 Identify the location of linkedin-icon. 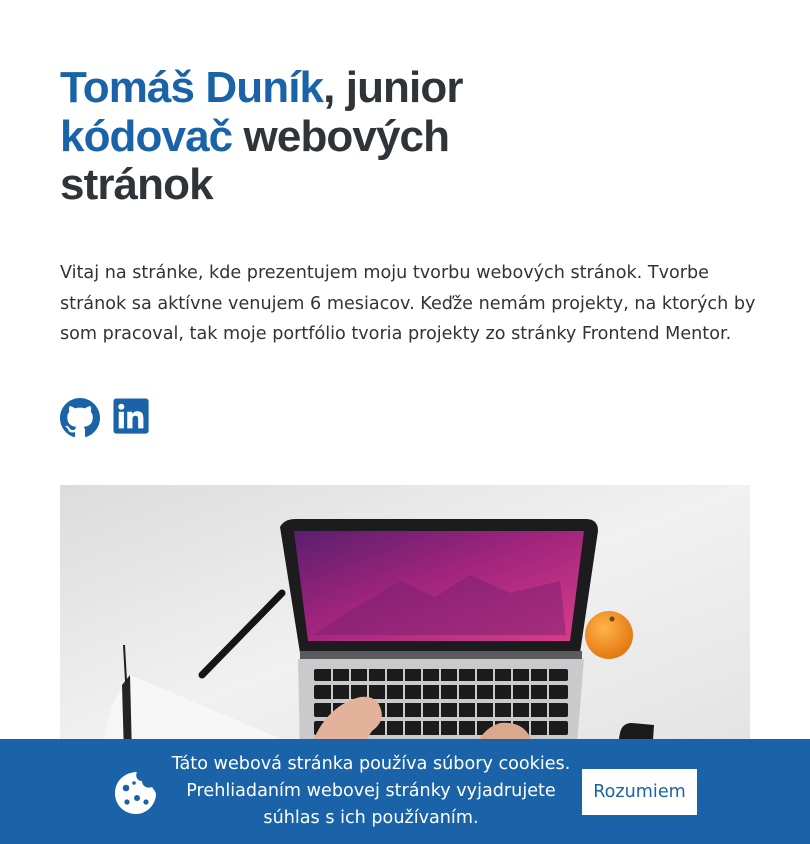
(131, 416).